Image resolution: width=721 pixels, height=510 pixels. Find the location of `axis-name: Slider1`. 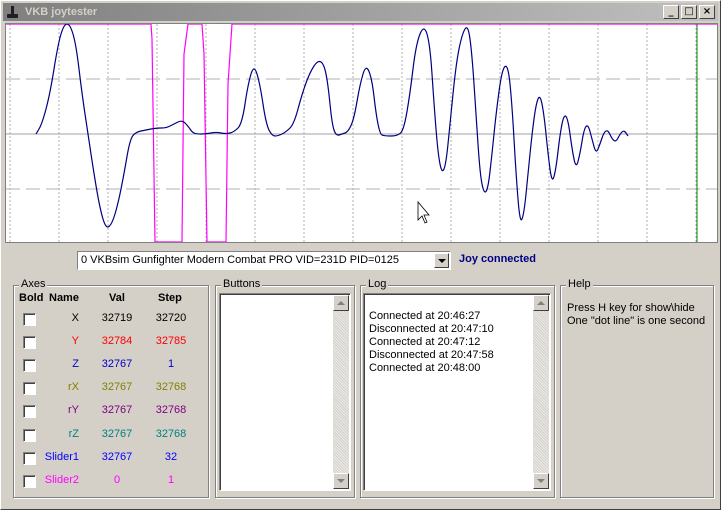

axis-name: Slider1 is located at coordinates (61, 457).